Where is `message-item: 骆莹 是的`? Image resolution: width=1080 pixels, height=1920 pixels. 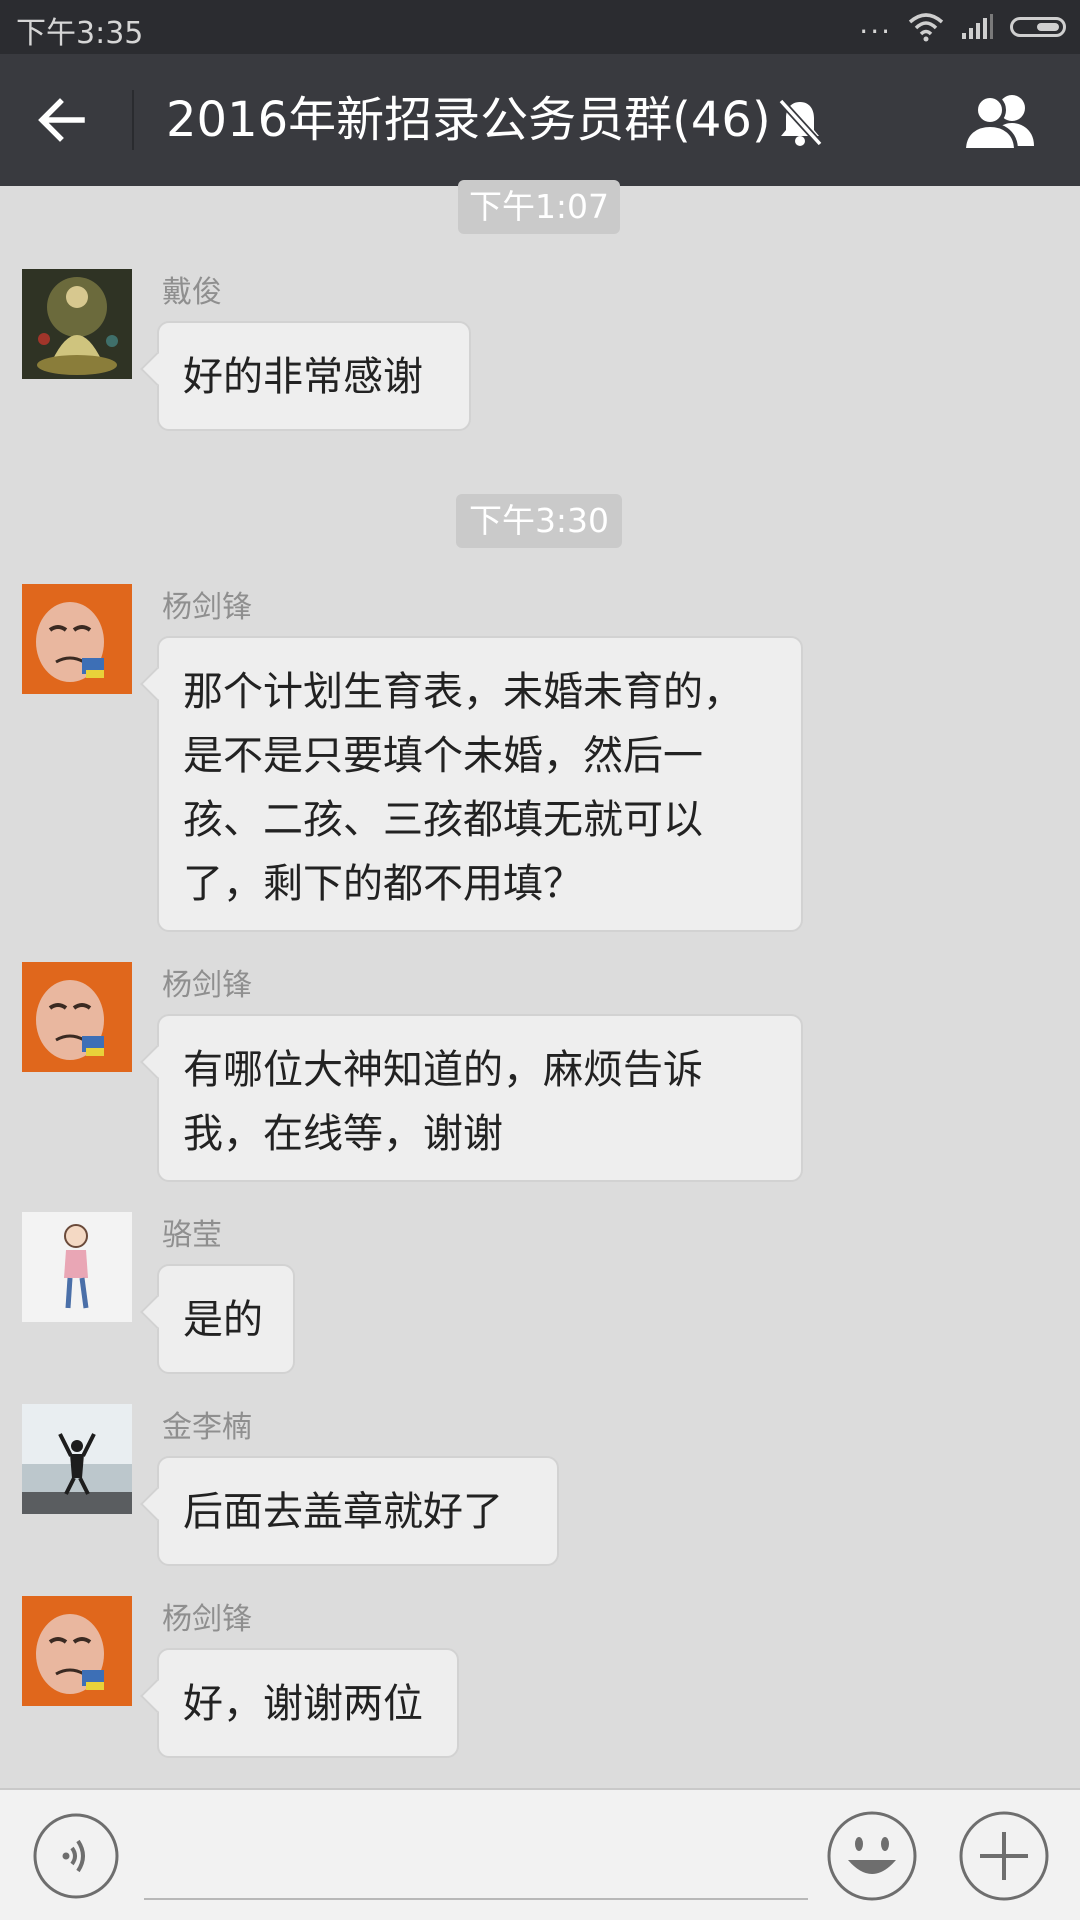
message-item: 骆莹 是的 is located at coordinates (540, 1295).